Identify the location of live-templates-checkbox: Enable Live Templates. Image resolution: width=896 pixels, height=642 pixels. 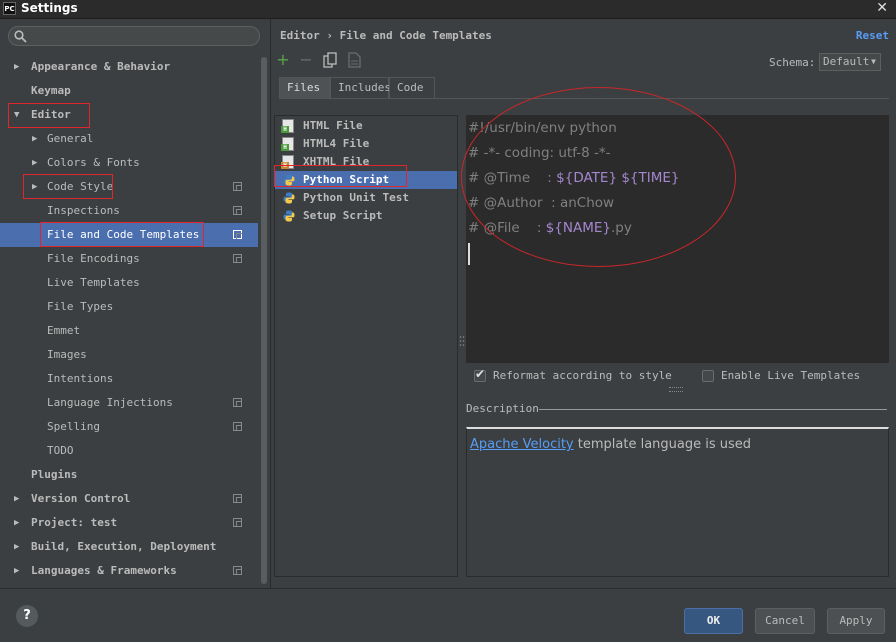
(782, 376).